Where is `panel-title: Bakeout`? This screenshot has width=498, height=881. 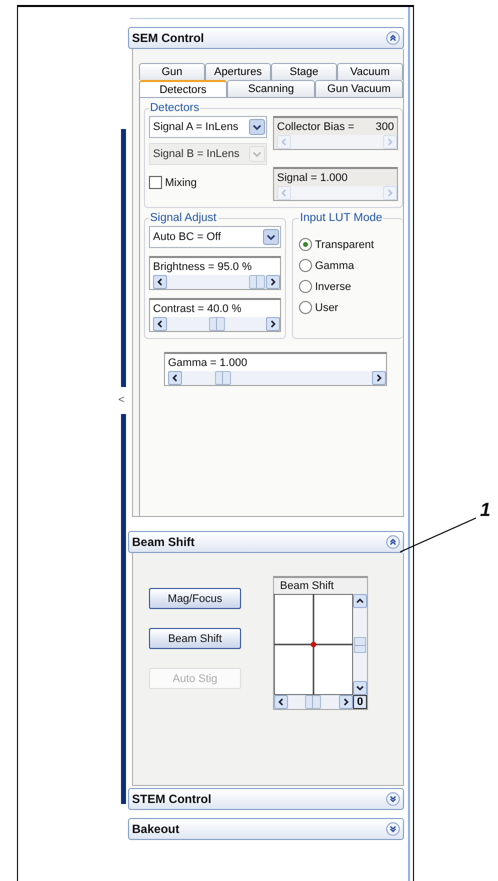
panel-title: Bakeout is located at coordinates (156, 829).